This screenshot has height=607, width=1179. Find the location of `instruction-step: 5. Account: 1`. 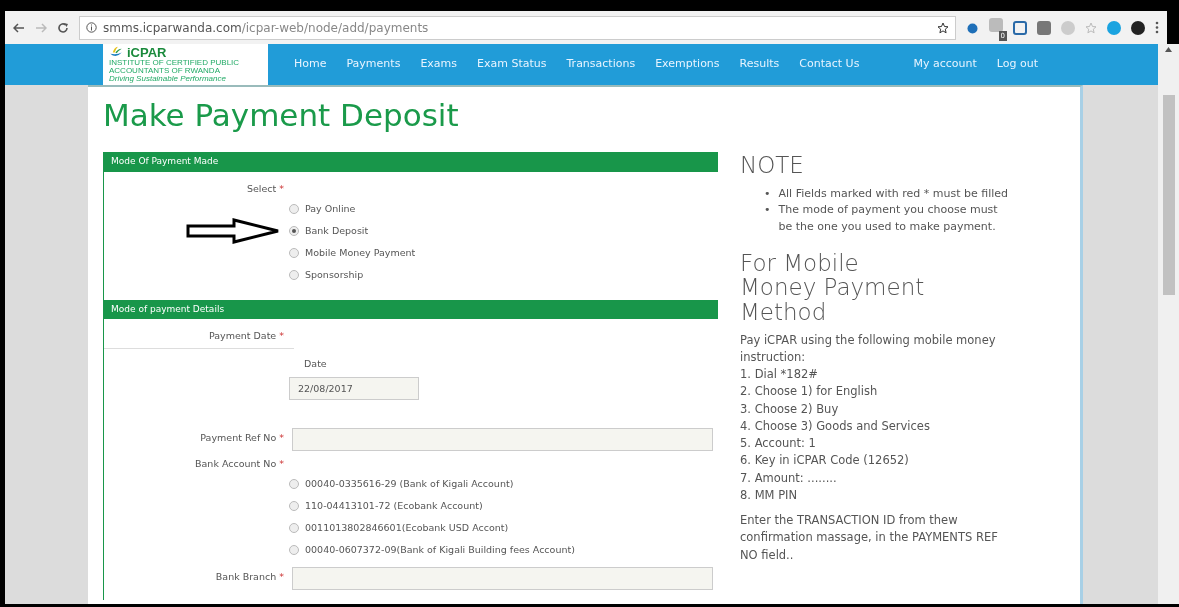

instruction-step: 5. Account: 1 is located at coordinates (874, 444).